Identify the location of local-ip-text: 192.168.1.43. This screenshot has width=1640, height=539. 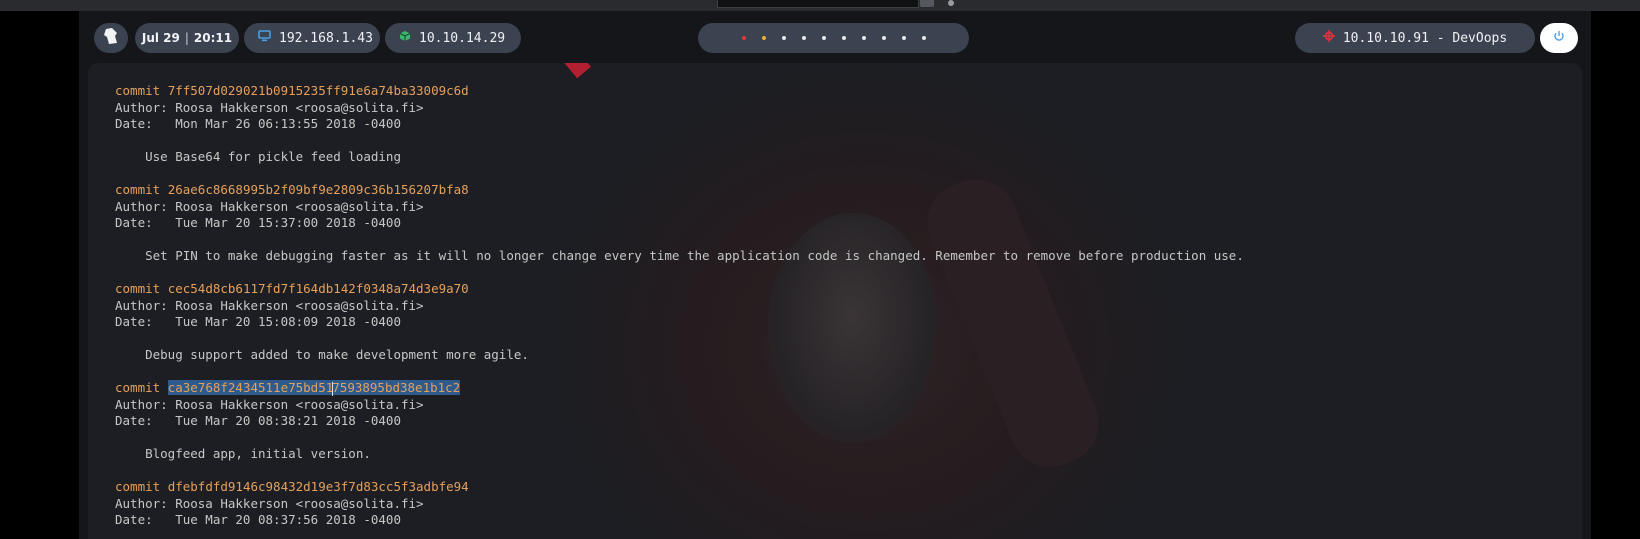
(326, 38).